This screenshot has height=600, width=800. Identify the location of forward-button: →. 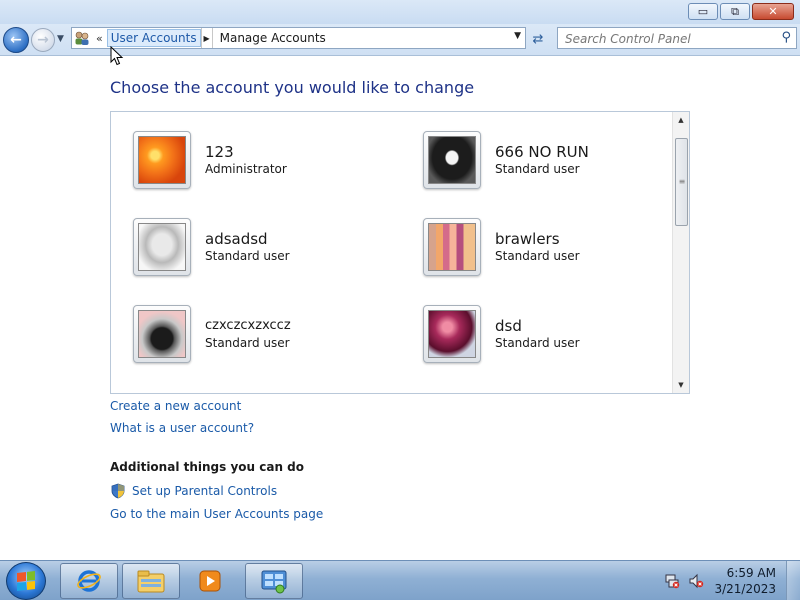
(43, 40).